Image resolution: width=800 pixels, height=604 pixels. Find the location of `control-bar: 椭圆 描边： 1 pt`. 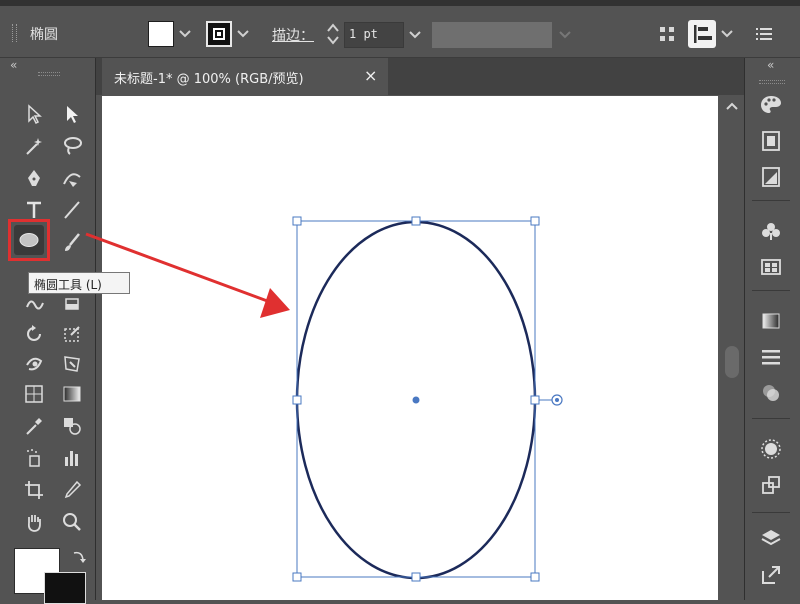

control-bar: 椭圆 描边： 1 pt is located at coordinates (400, 32).